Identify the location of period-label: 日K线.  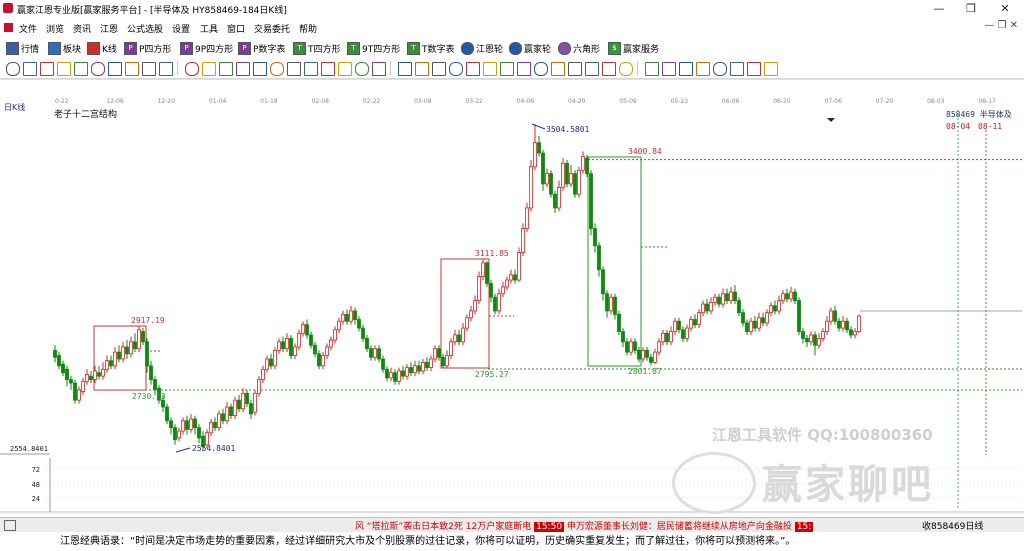
(14, 107).